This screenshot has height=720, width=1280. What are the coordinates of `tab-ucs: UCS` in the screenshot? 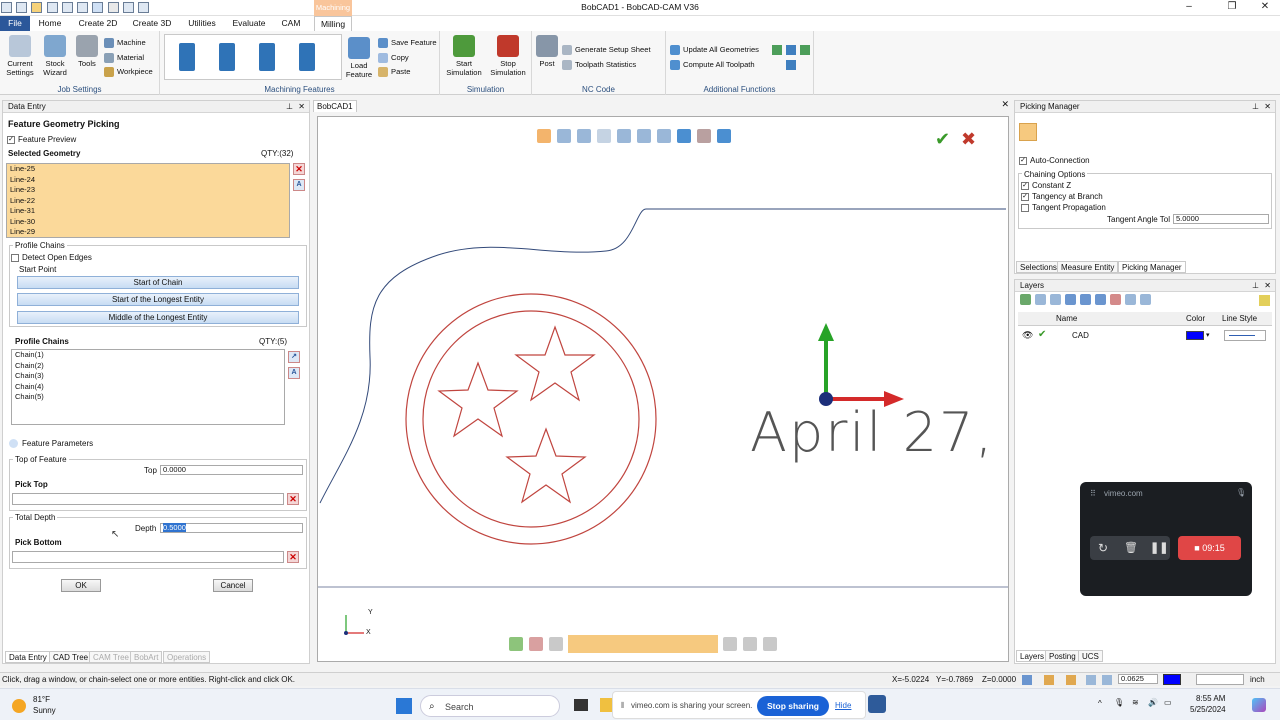 It's located at (1090, 656).